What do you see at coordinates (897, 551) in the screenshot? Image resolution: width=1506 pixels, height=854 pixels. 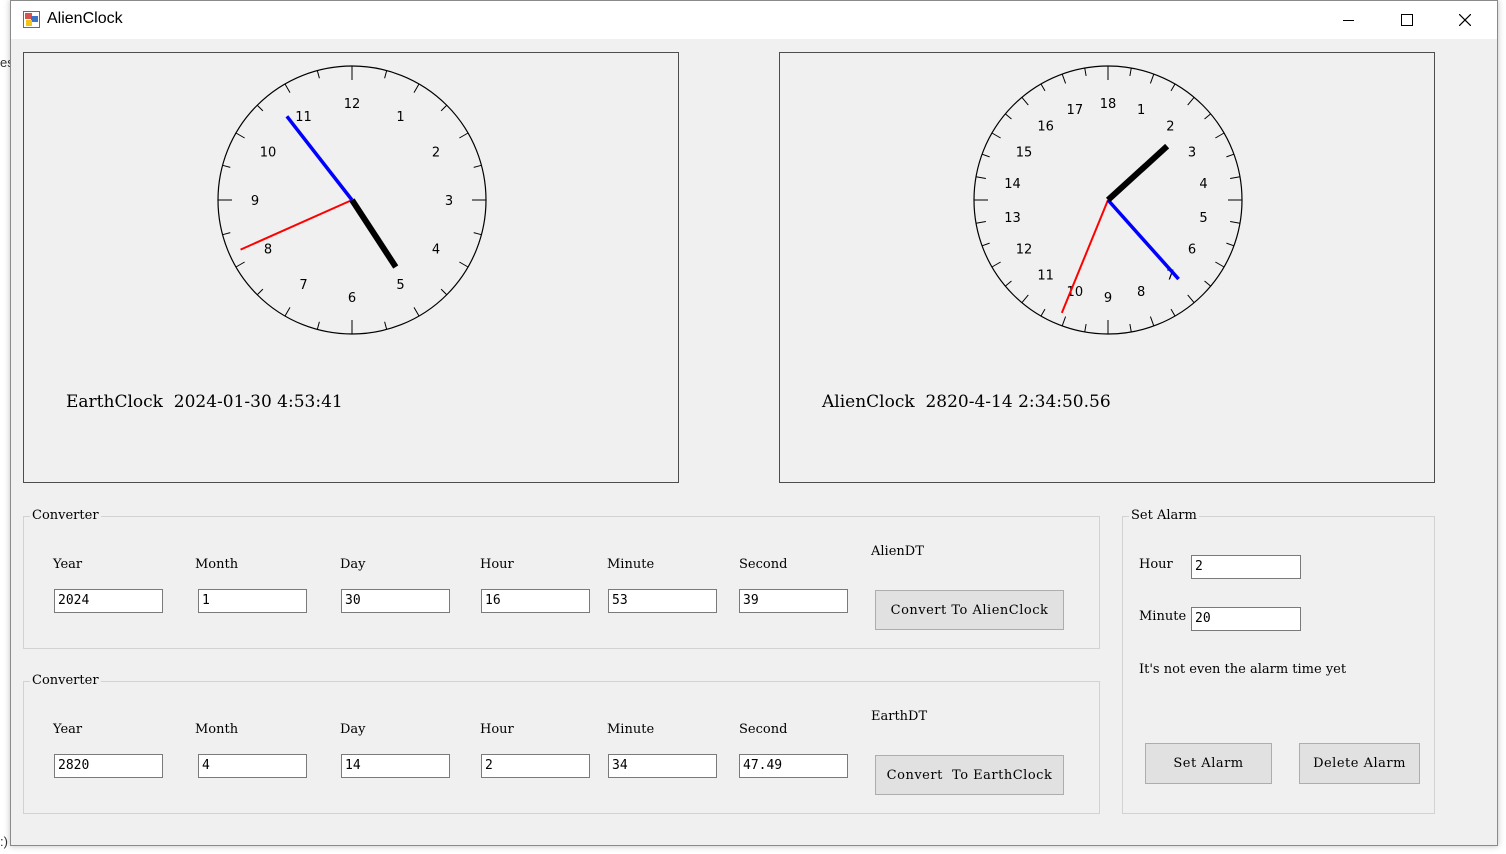 I see `alien-dt-label: AlienDT` at bounding box center [897, 551].